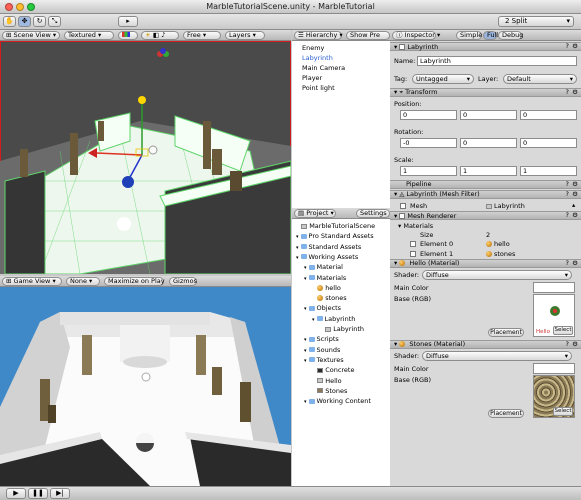 The height and width of the screenshot is (500, 581). What do you see at coordinates (183, 281) in the screenshot?
I see `gizmos-toggle: Gizmos` at bounding box center [183, 281].